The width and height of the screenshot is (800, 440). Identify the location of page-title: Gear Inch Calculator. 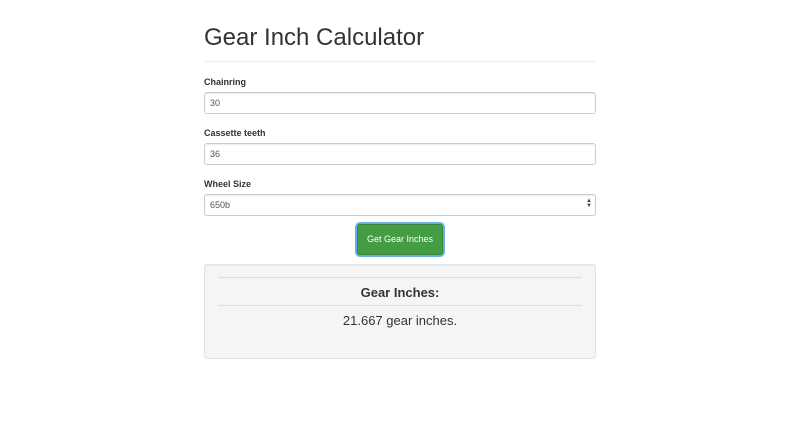
(314, 37).